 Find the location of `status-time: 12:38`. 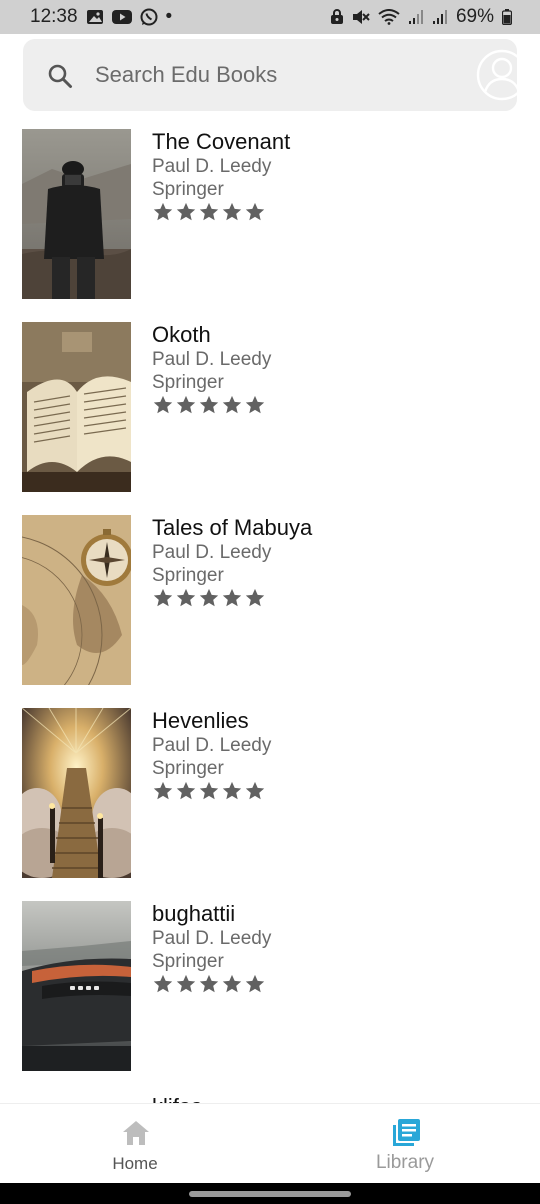

status-time: 12:38 is located at coordinates (54, 16).